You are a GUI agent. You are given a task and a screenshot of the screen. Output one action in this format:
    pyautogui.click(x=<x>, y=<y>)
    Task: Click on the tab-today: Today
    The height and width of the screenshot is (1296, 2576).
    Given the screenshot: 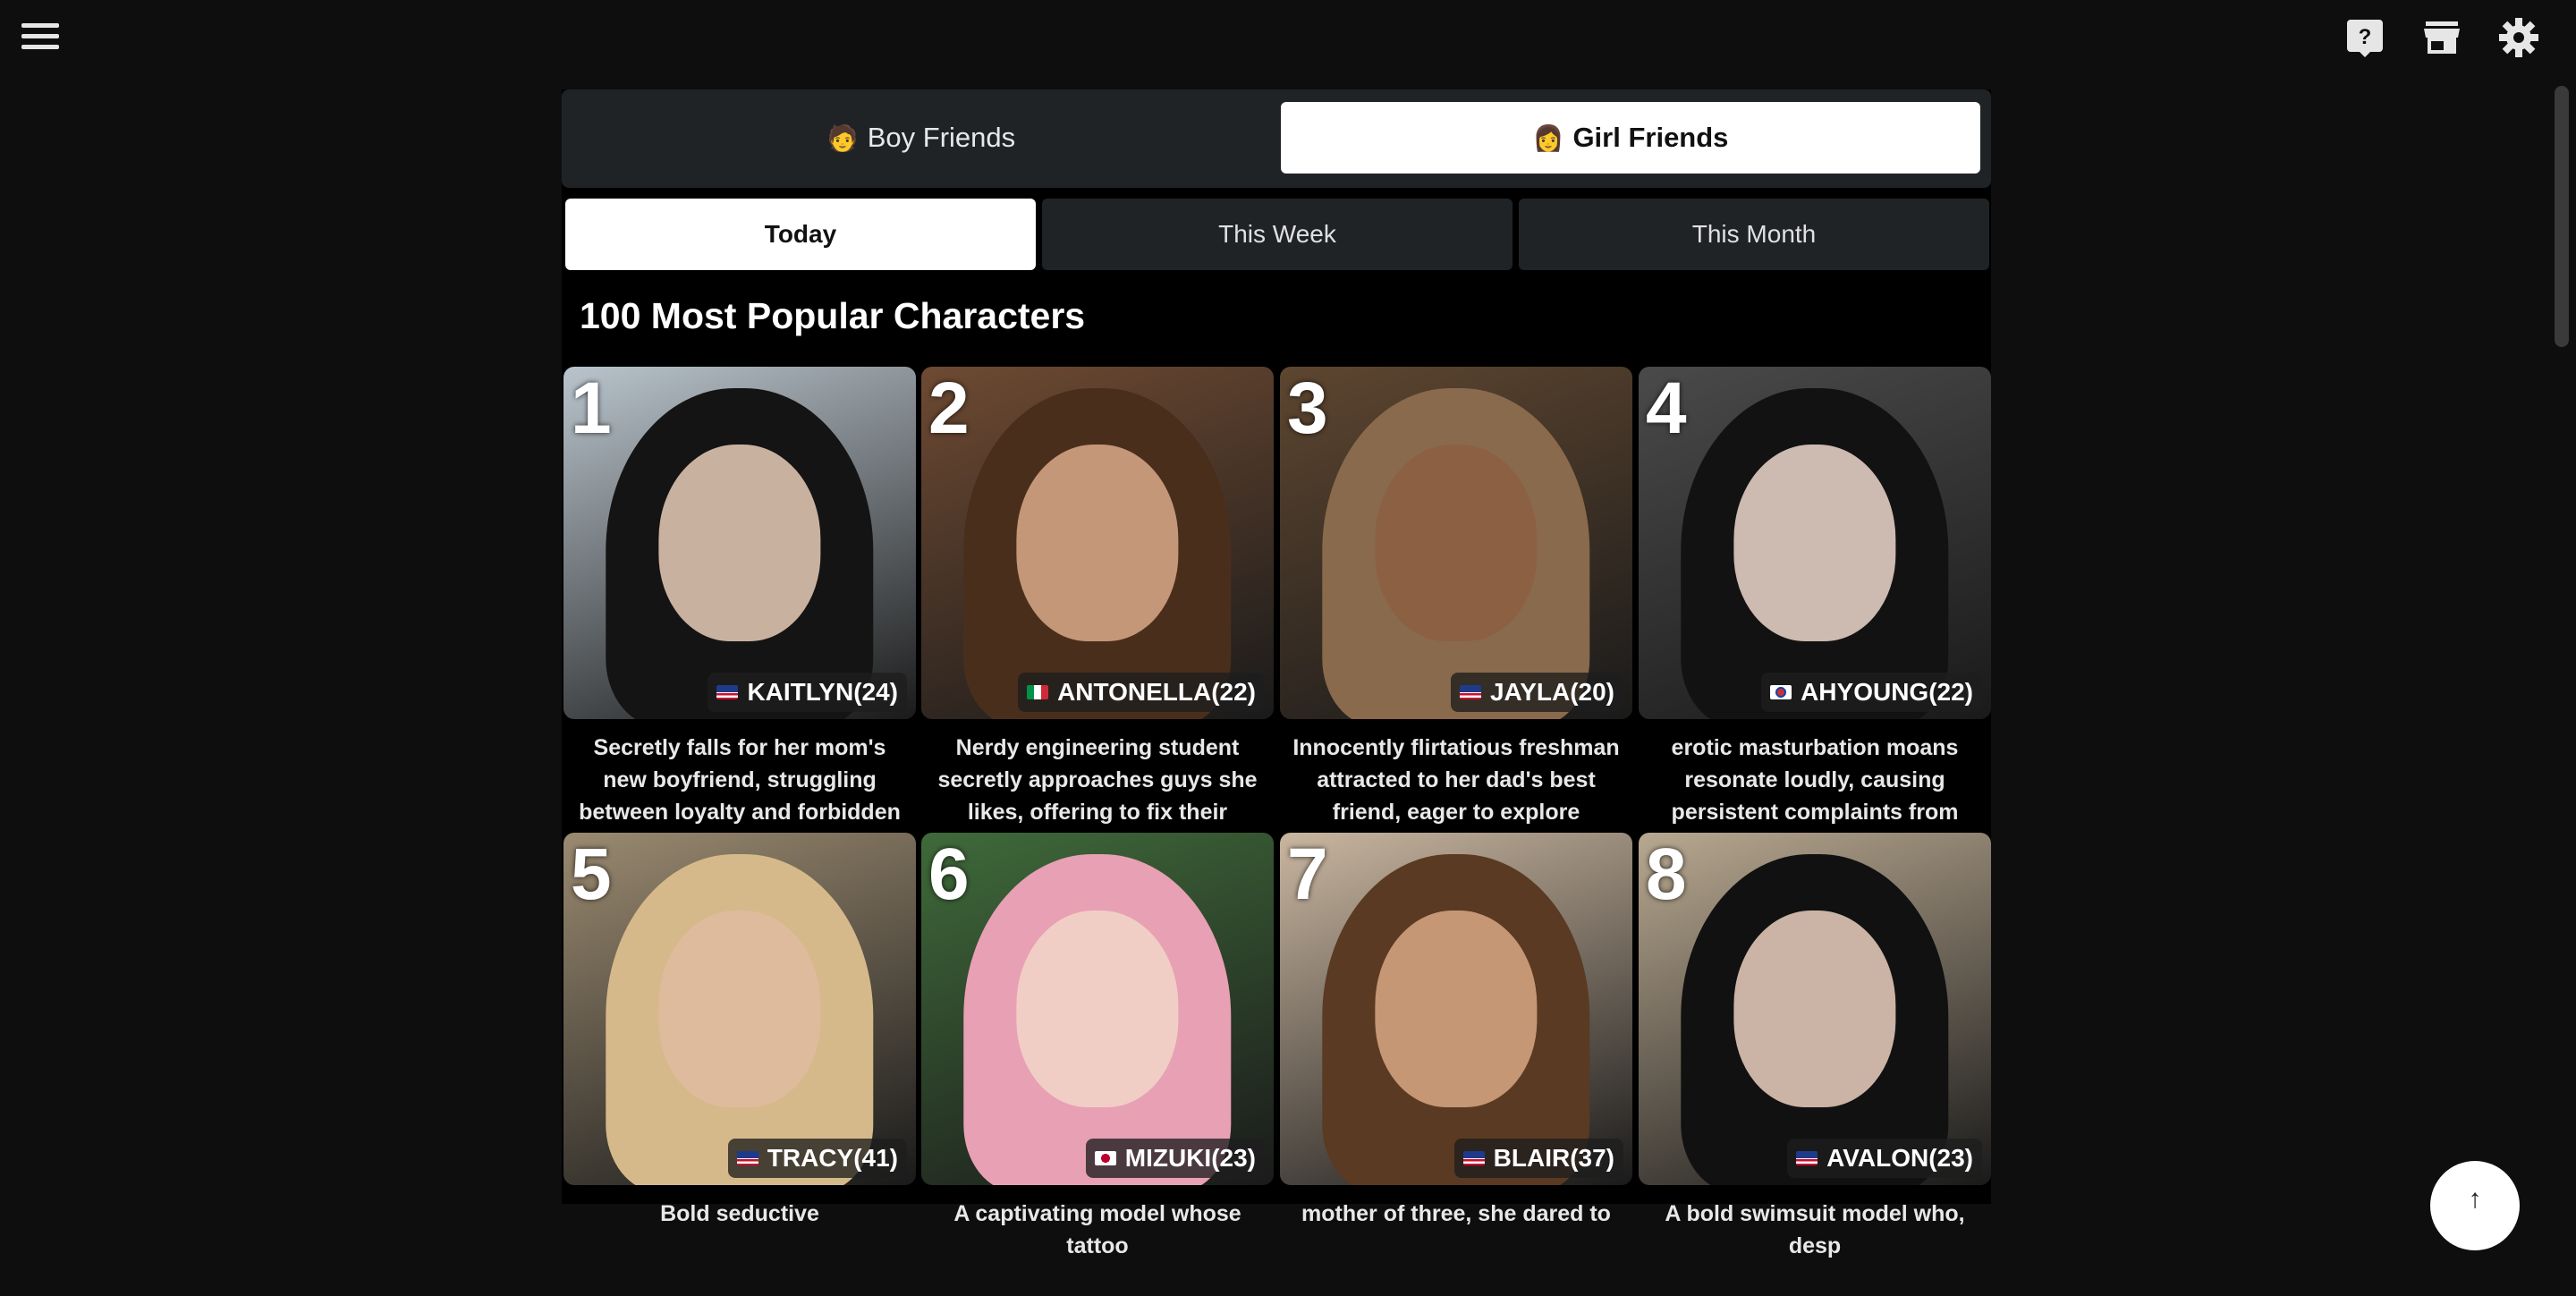 What is the action you would take?
    pyautogui.click(x=800, y=234)
    